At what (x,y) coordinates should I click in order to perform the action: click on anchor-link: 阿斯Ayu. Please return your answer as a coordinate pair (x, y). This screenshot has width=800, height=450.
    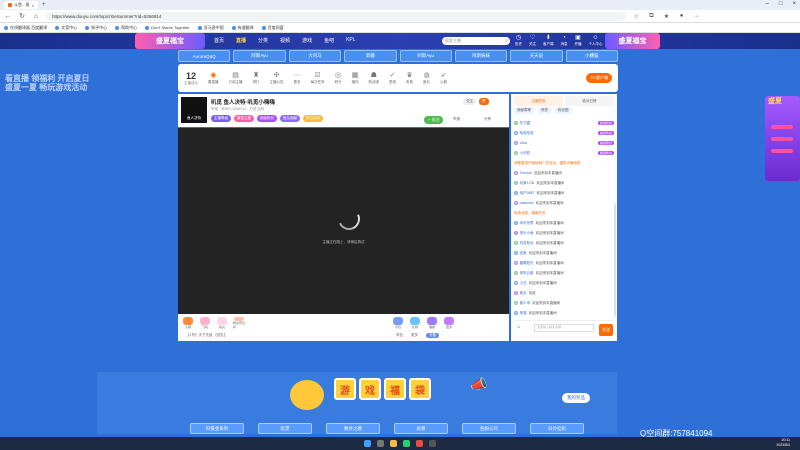
    Looking at the image, I should click on (259, 56).